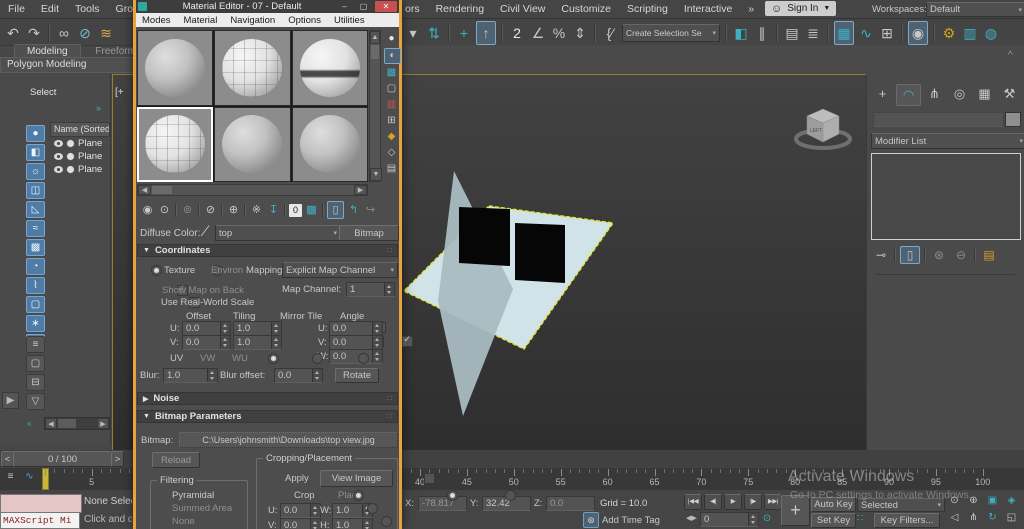 This screenshot has height=529, width=1024. What do you see at coordinates (947, 141) in the screenshot?
I see `modifier-list-combo: Modifier List ▾` at bounding box center [947, 141].